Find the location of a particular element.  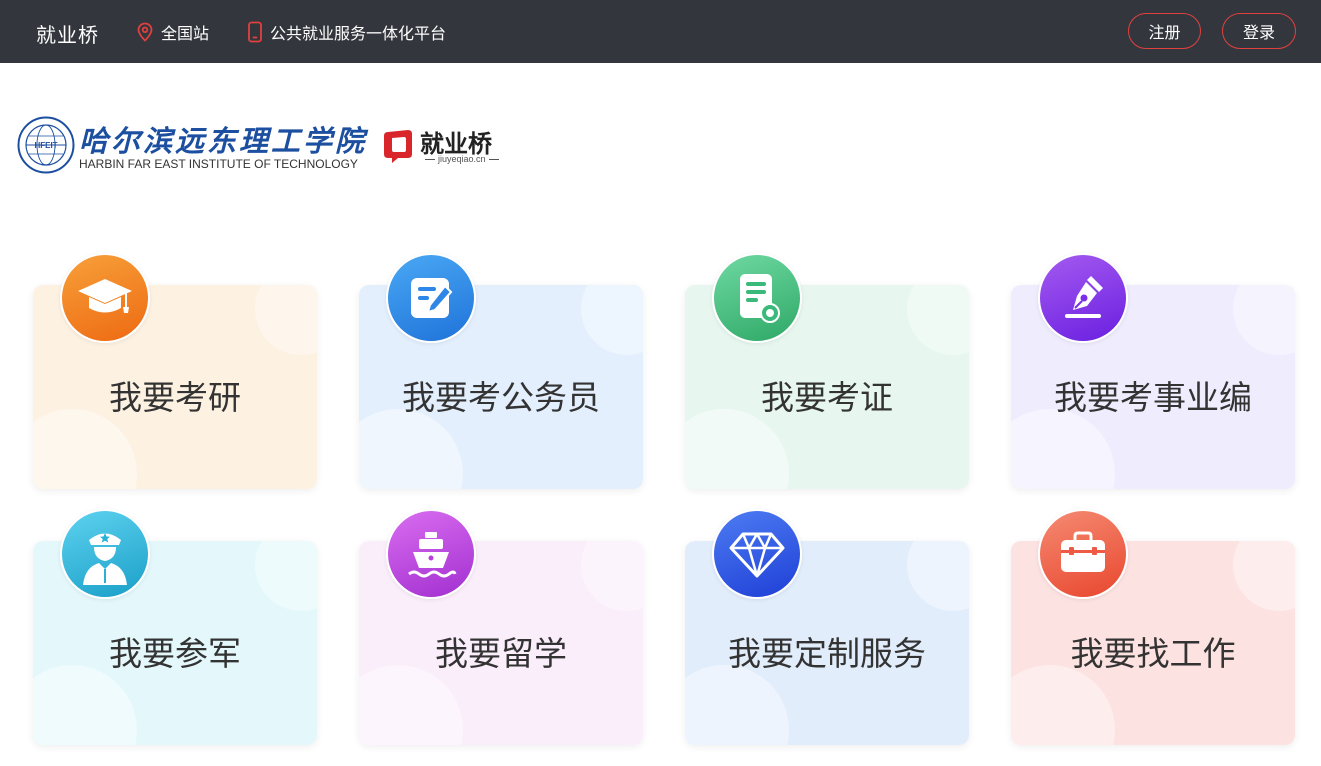

school-name-en: HARBIN FAR EAST INSTITUTE OF TECHNOLOGY is located at coordinates (218, 164).